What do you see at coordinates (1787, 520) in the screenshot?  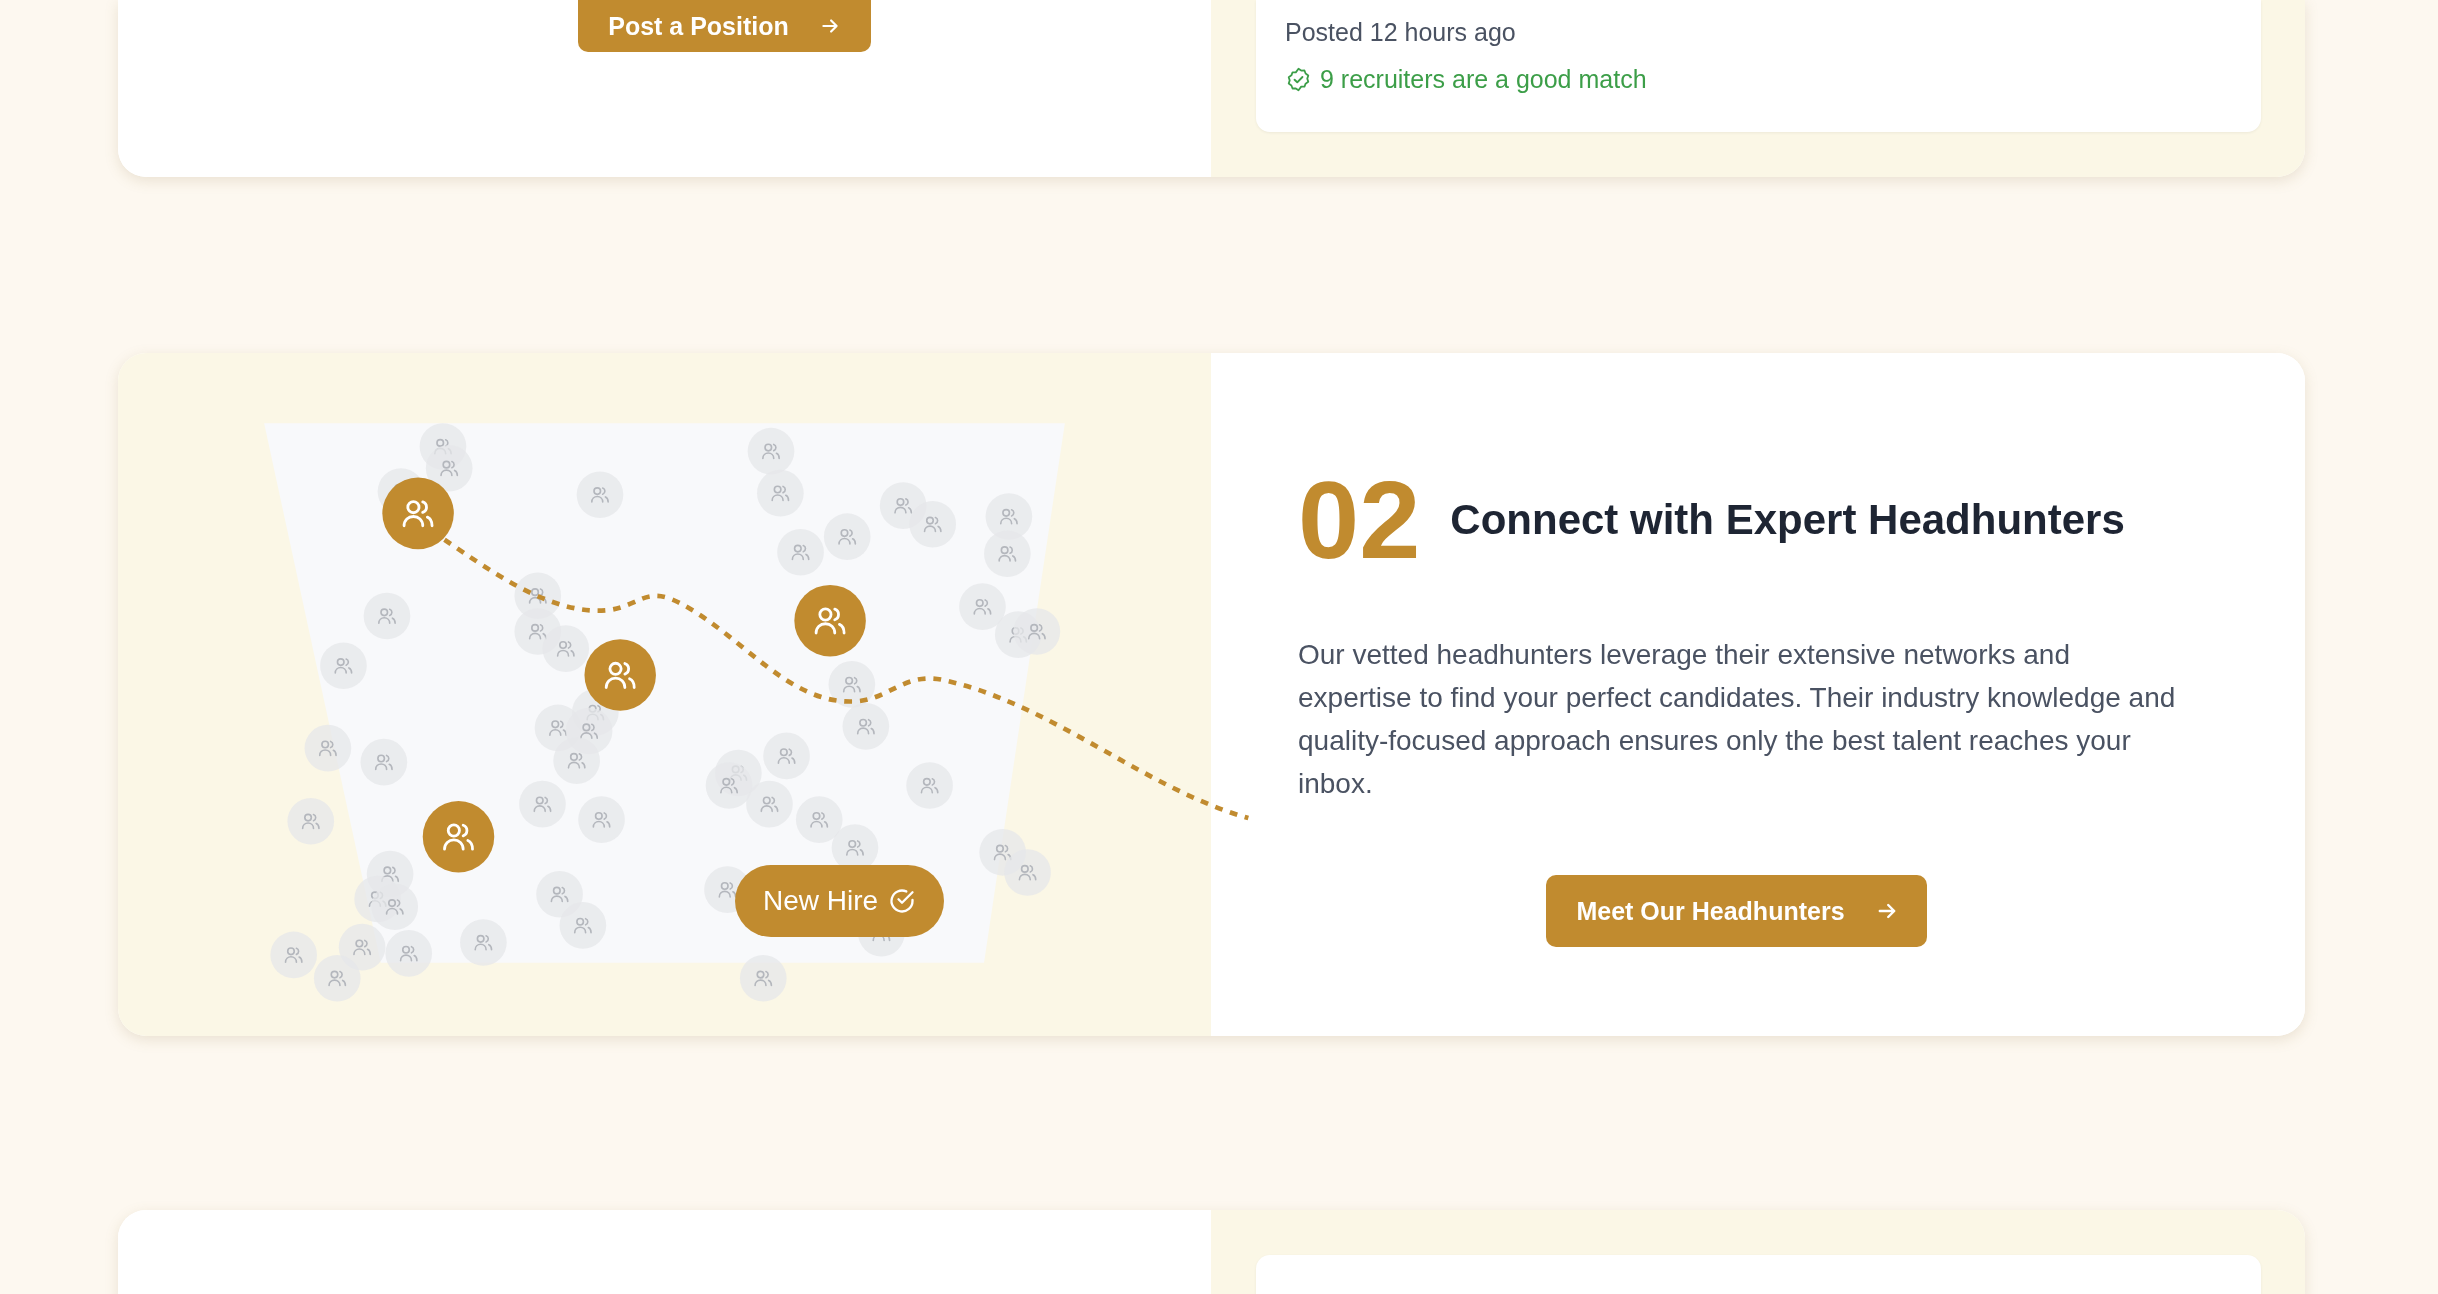 I see `step-title: Connect with Expert Headhunters` at bounding box center [1787, 520].